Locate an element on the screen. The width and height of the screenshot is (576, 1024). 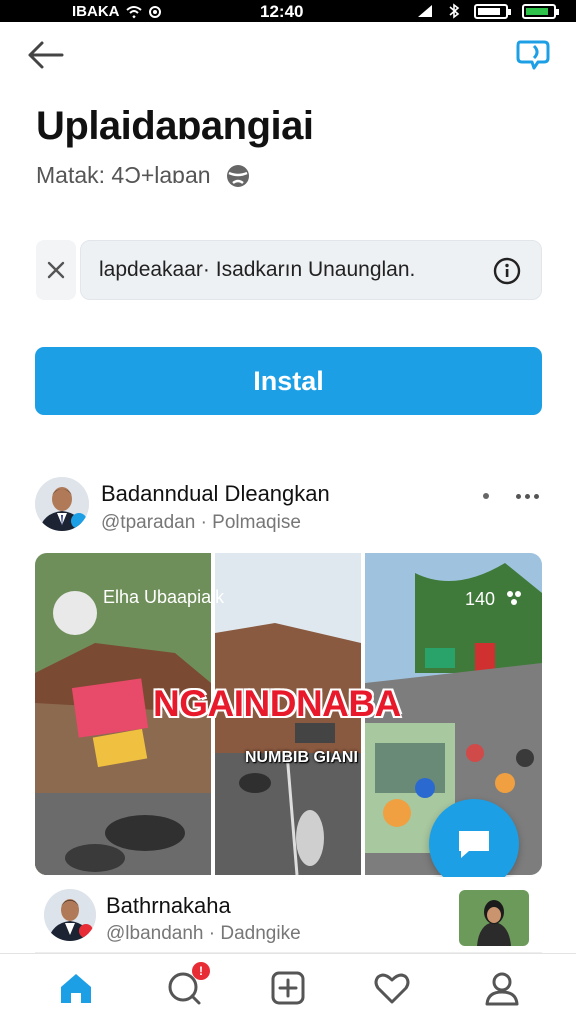
nav-profile is located at coordinates (502, 988).